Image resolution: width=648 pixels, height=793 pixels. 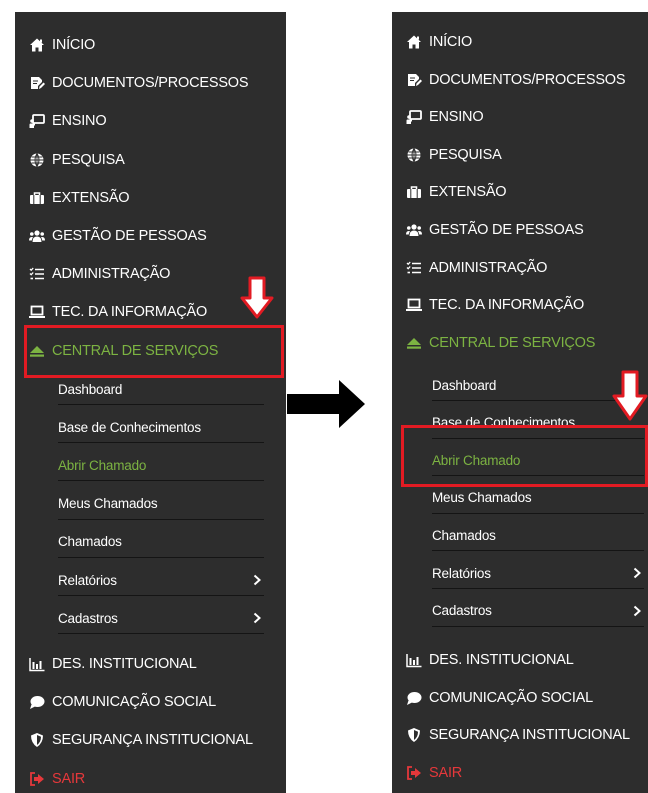 What do you see at coordinates (524, 456) in the screenshot?
I see `highlight-abrir-chamado` at bounding box center [524, 456].